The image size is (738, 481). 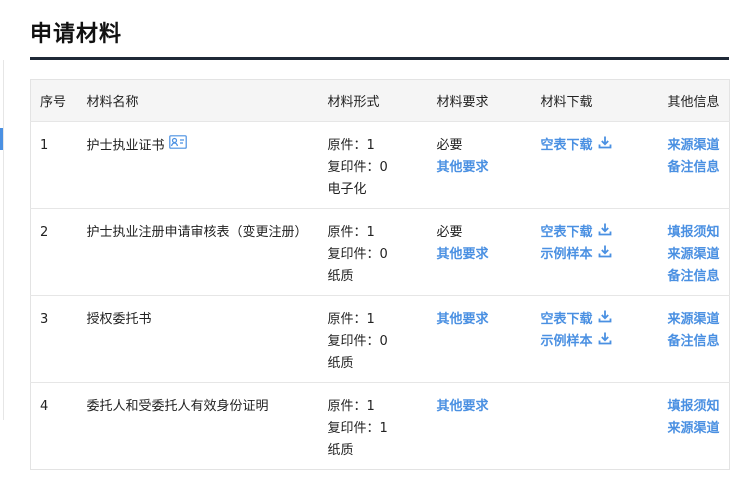 What do you see at coordinates (177, 146) in the screenshot?
I see `id-card-icon` at bounding box center [177, 146].